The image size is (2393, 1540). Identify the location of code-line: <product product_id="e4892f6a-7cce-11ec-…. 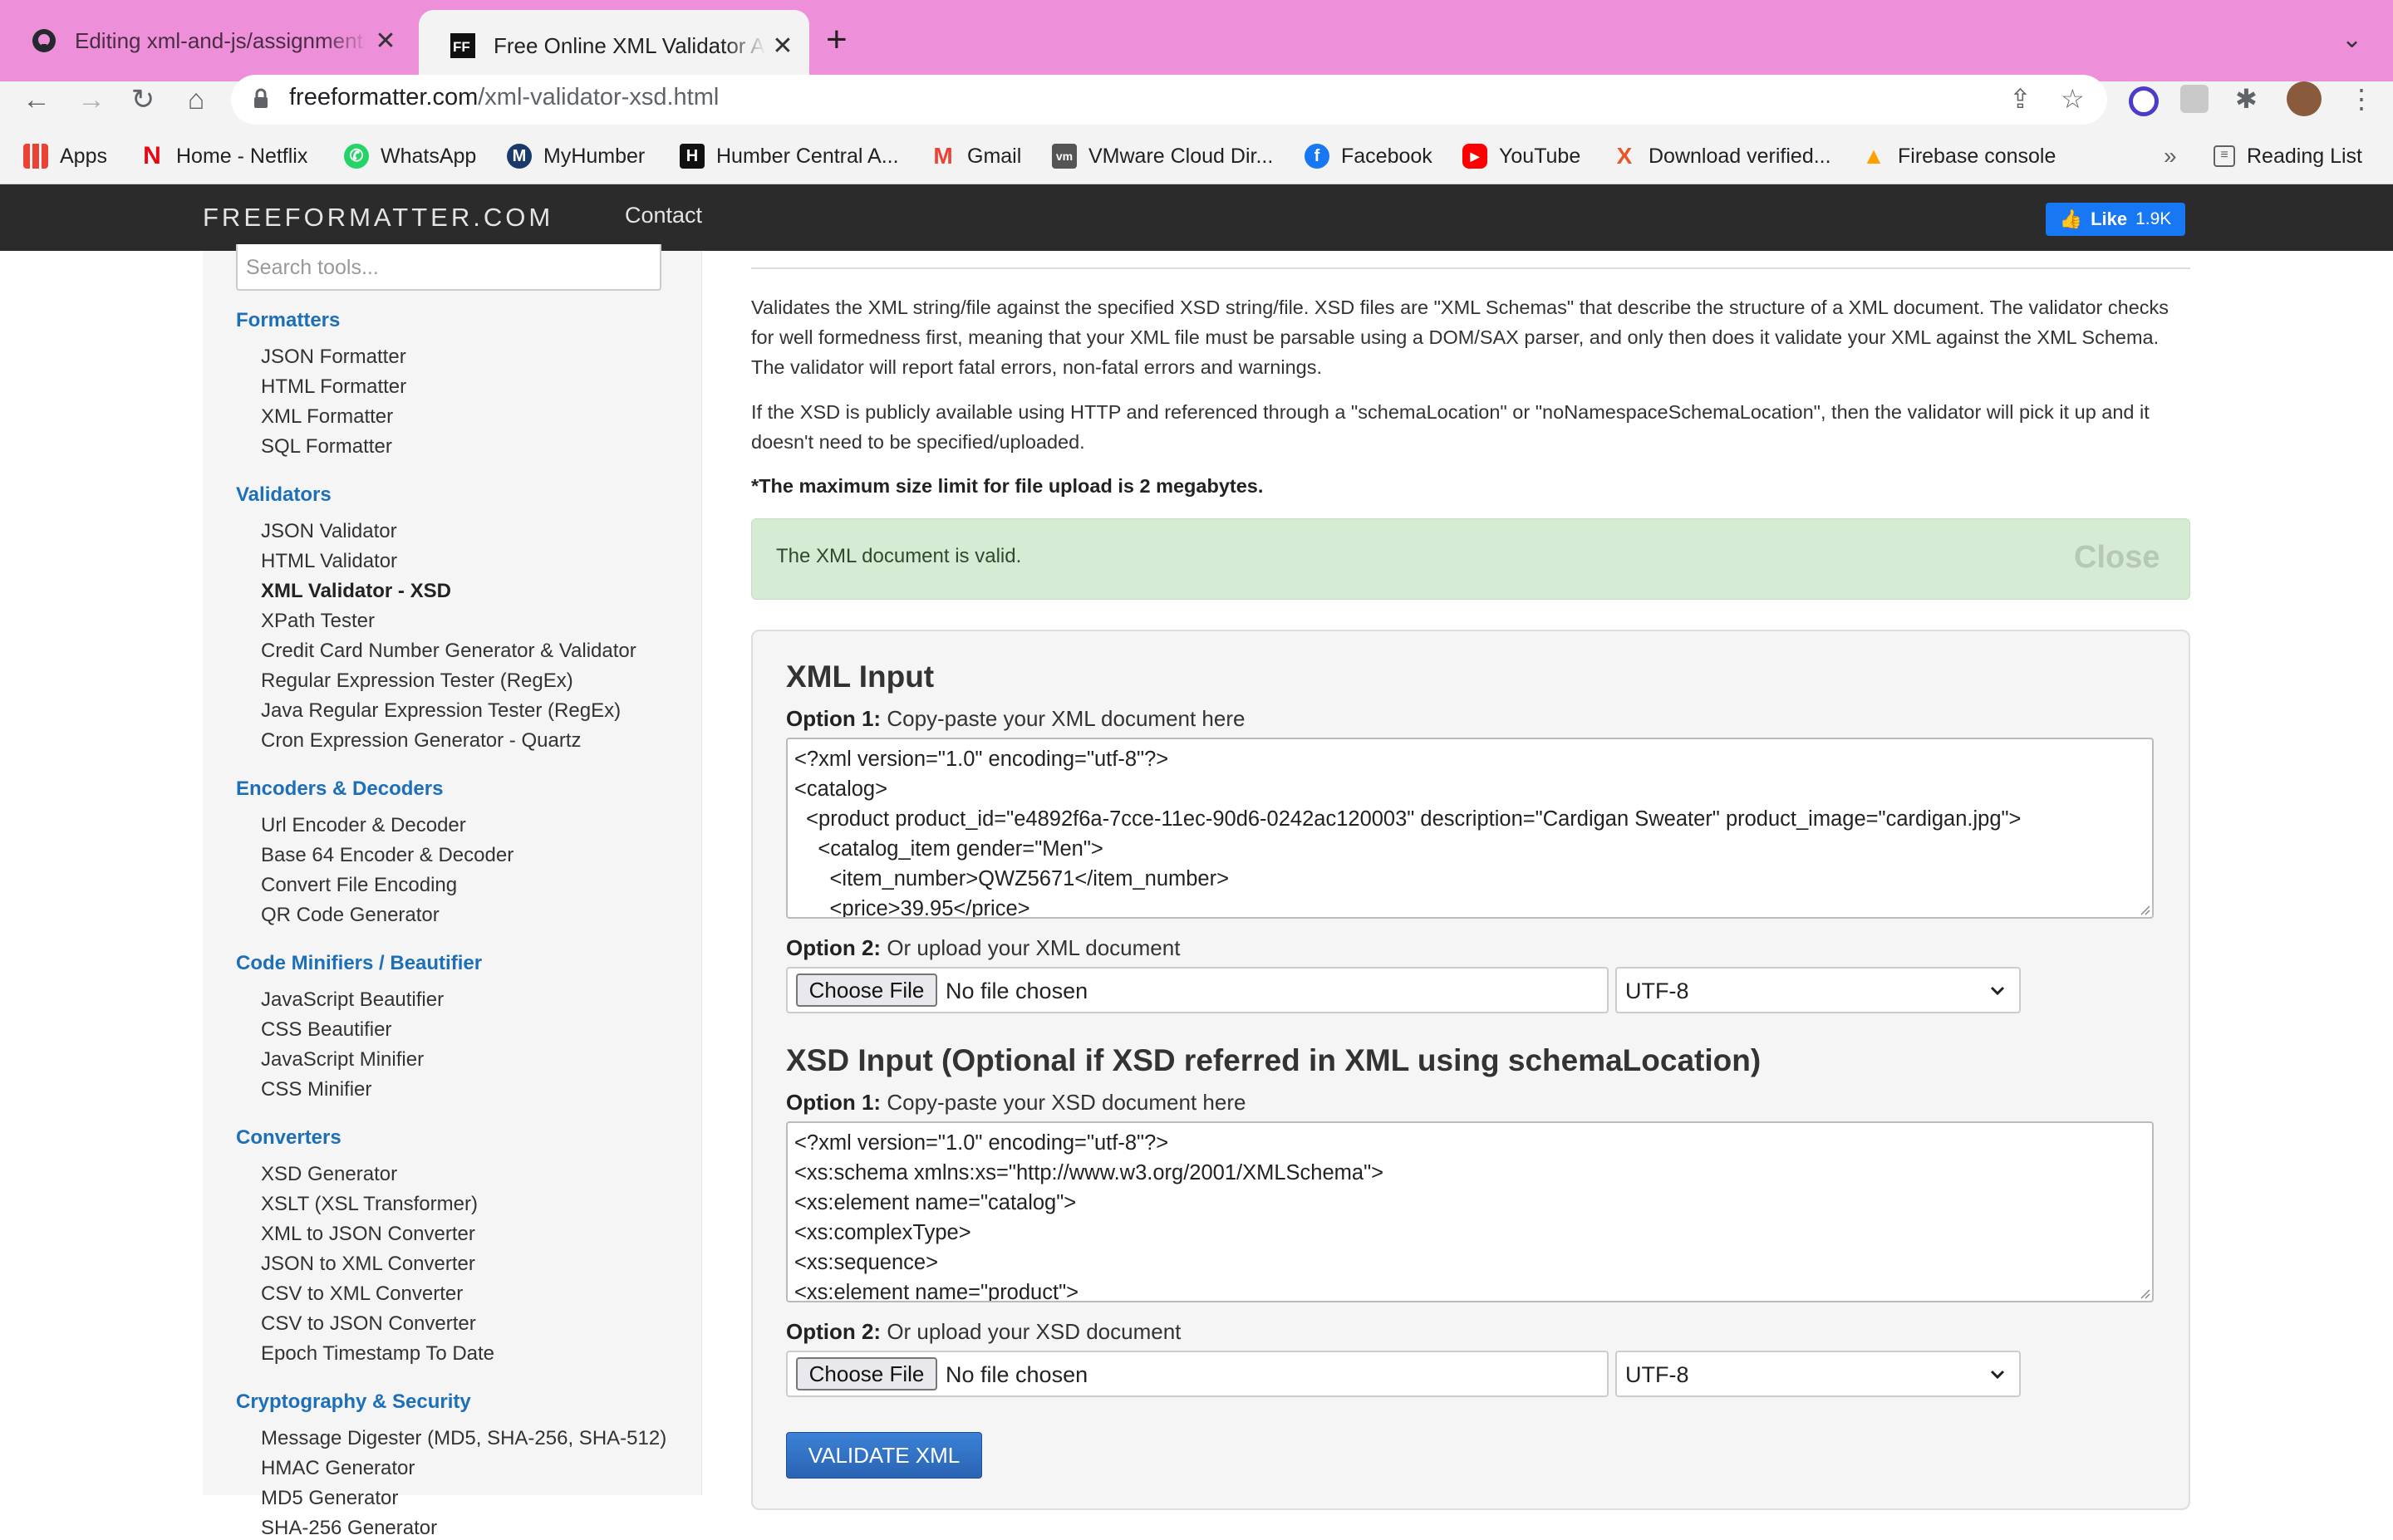
(1408, 819).